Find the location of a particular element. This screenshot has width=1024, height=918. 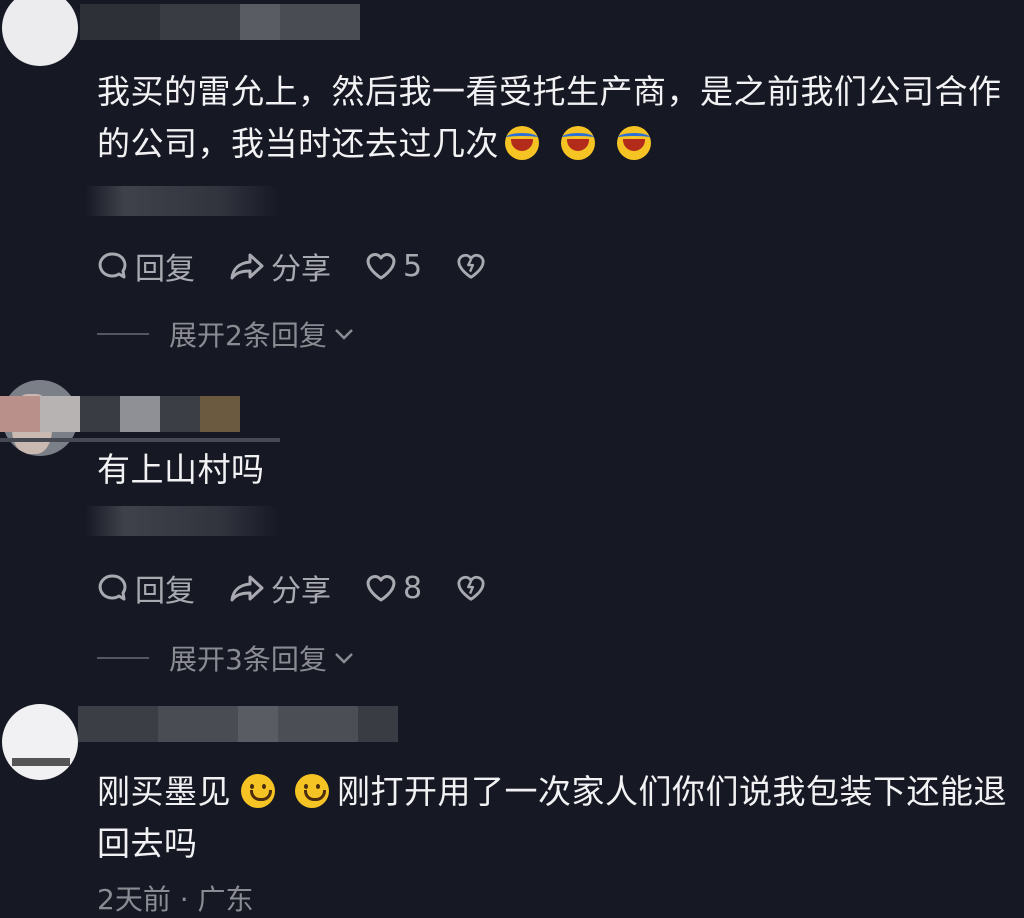

action-bar: 回复 分享 5 is located at coordinates (311, 266).